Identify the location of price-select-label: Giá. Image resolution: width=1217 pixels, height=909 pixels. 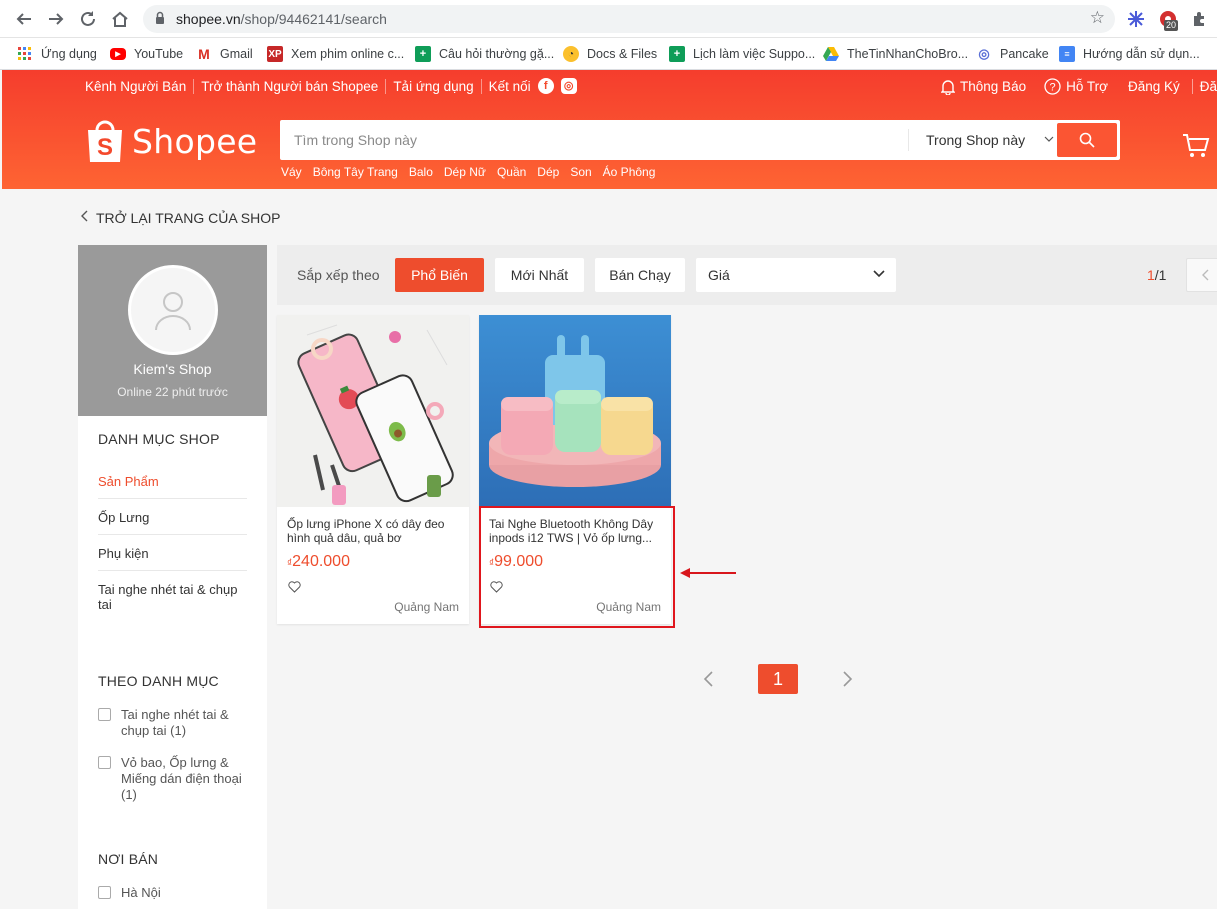
(719, 275).